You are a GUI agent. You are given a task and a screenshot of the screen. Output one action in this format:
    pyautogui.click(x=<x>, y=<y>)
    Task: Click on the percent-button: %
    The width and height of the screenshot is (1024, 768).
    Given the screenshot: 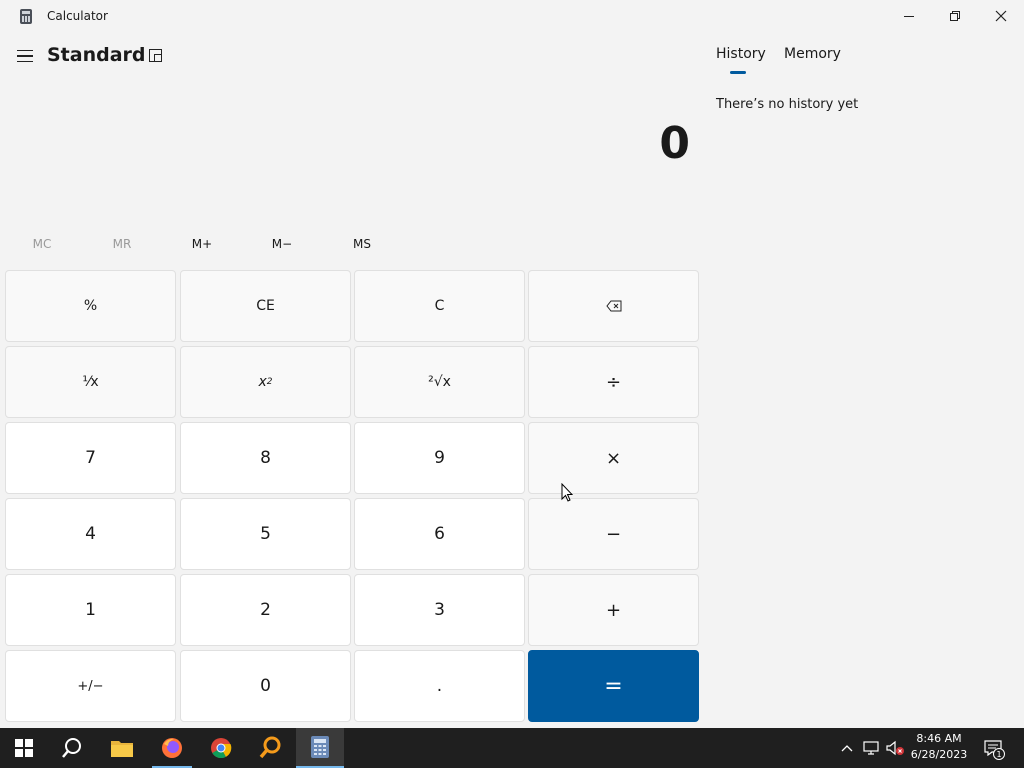 What is the action you would take?
    pyautogui.click(x=90, y=306)
    